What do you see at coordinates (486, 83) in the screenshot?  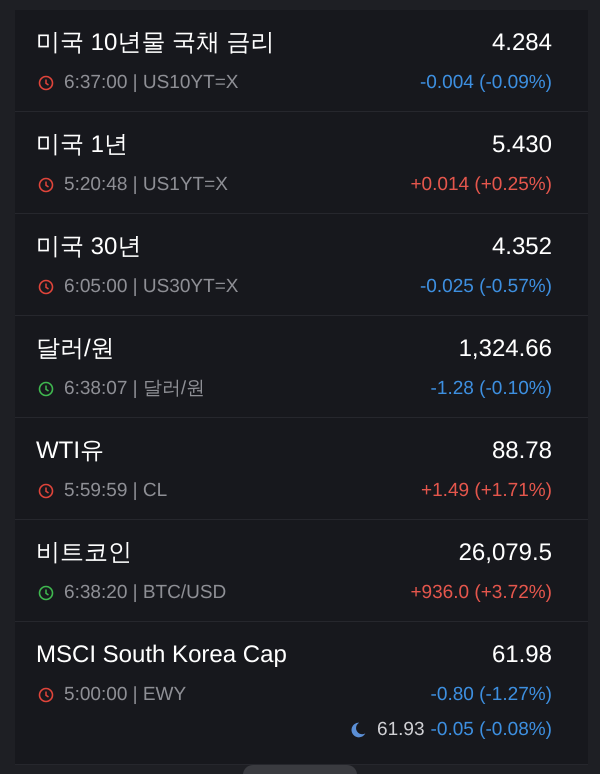 I see `quote-change: -0.004 (-0.09%)` at bounding box center [486, 83].